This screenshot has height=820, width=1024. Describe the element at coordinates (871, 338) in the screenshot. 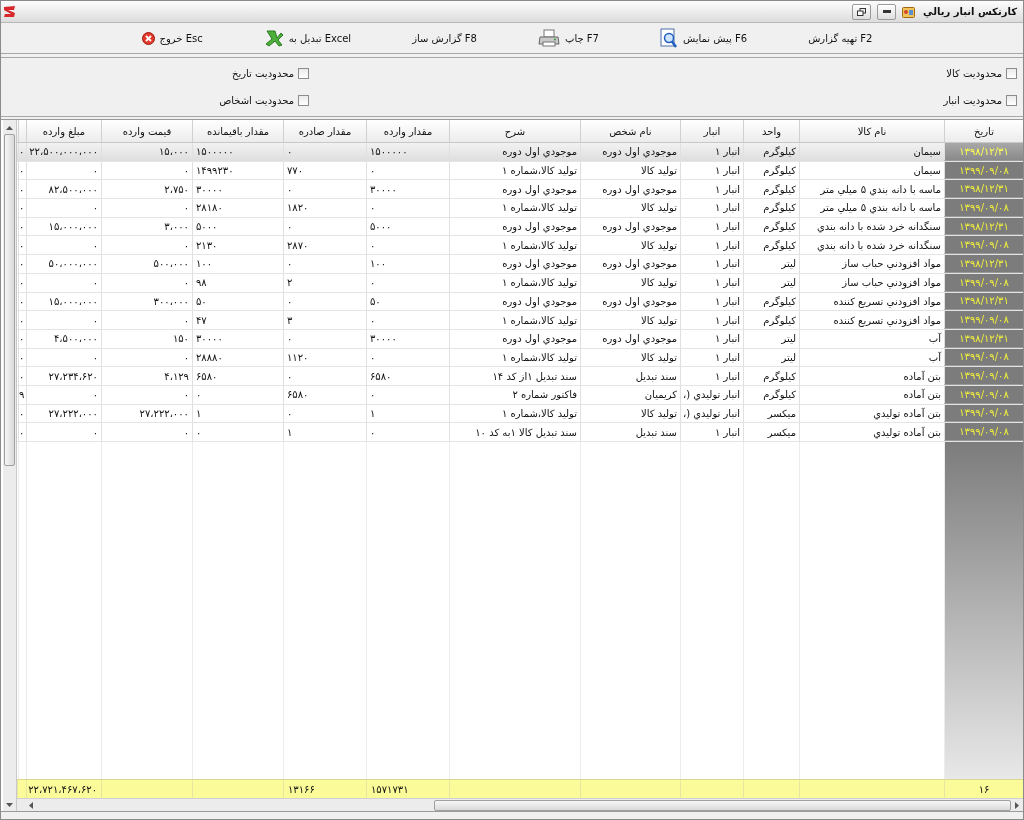

I see `table-cell: آب` at that location.